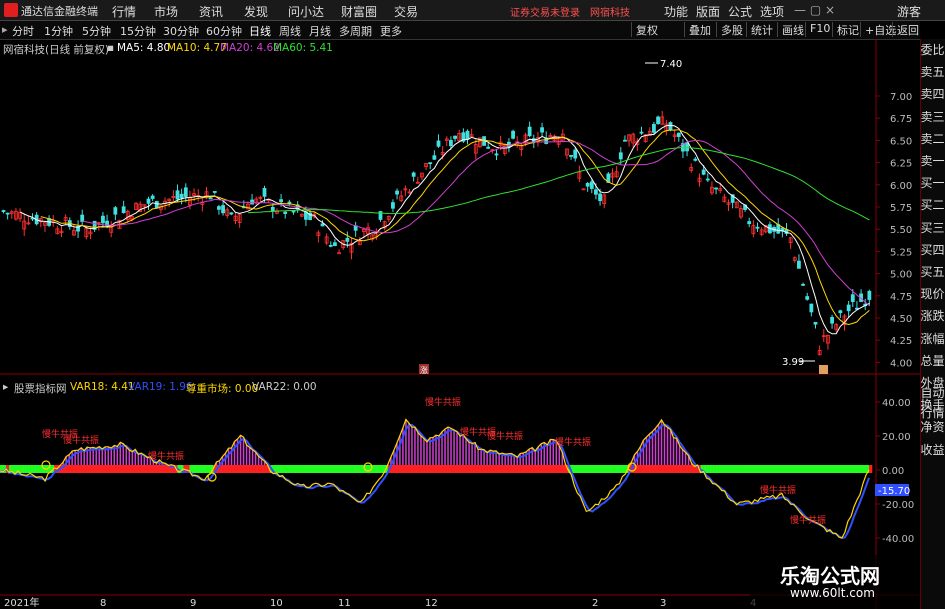 This screenshot has height=609, width=945. I want to click on menu-faxian: 发现, so click(256, 11).